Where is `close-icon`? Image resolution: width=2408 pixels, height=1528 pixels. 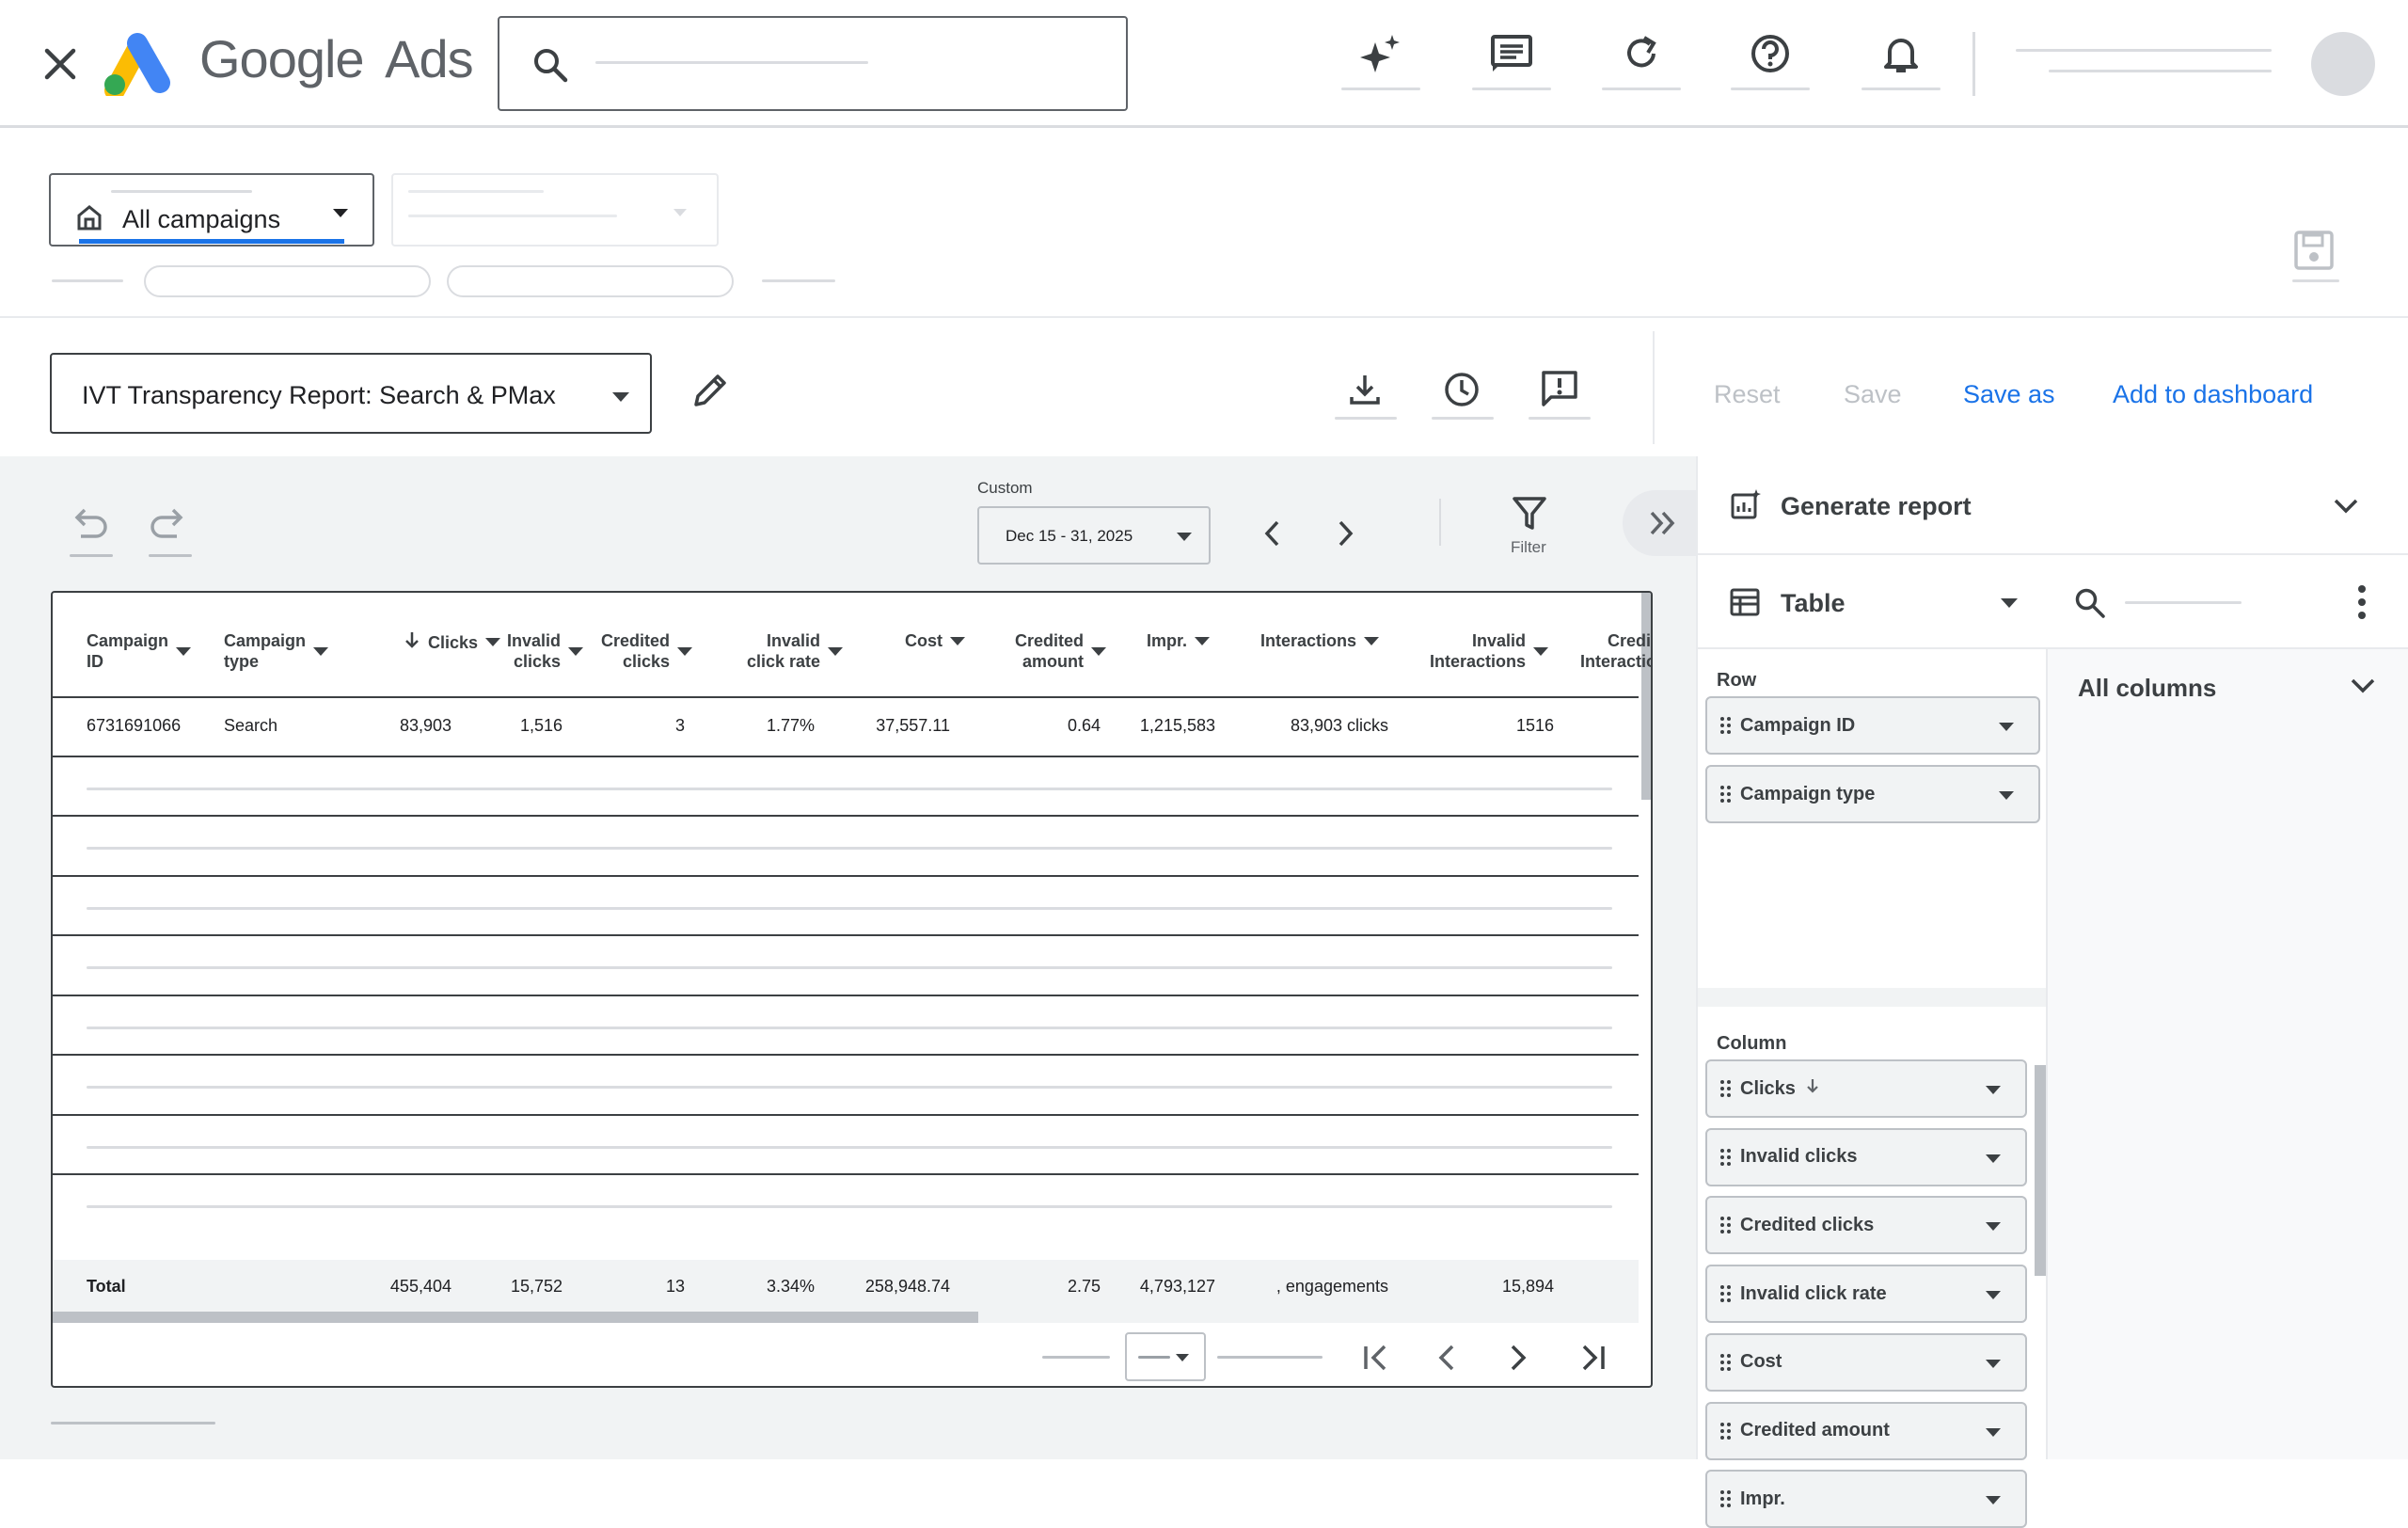 close-icon is located at coordinates (60, 64).